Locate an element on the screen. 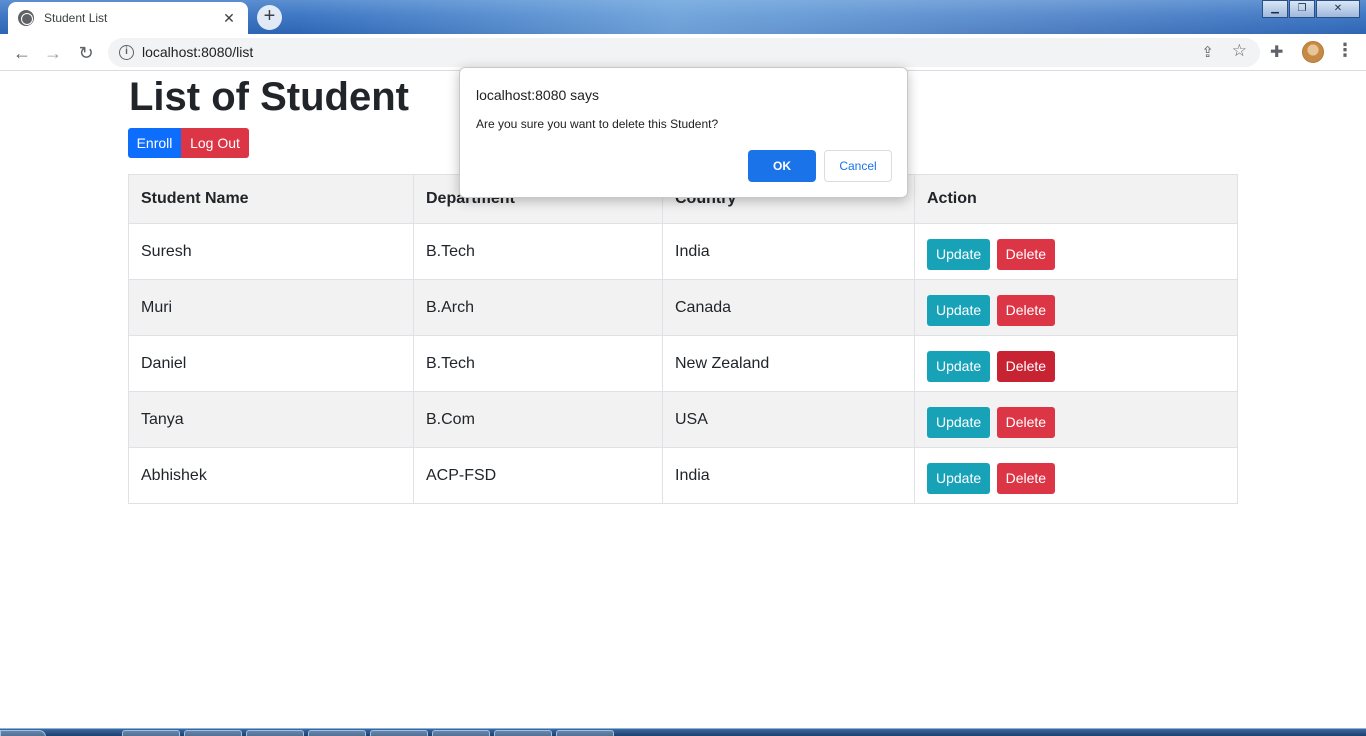 The width and height of the screenshot is (1366, 736). table-row: Abhishek ACP-FSD India Update Delete is located at coordinates (683, 475).